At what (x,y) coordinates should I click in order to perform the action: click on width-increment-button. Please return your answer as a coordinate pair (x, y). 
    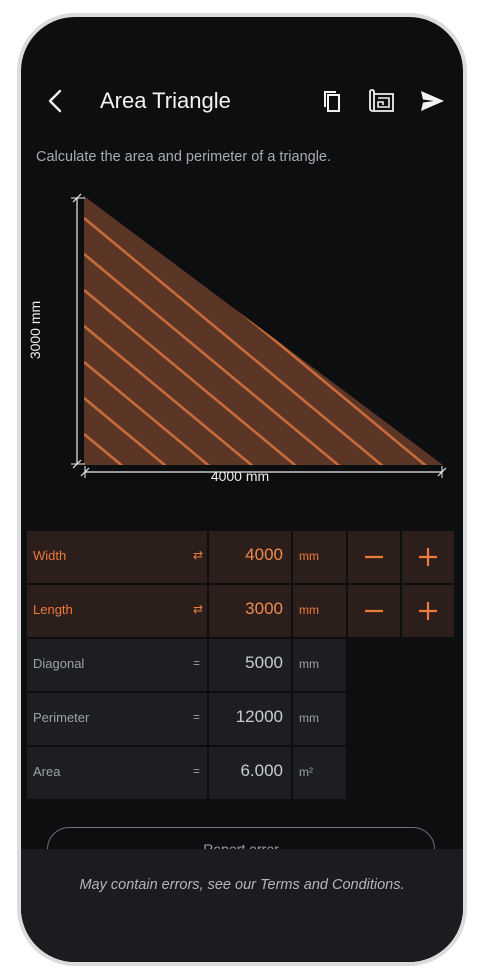
    Looking at the image, I should click on (428, 557).